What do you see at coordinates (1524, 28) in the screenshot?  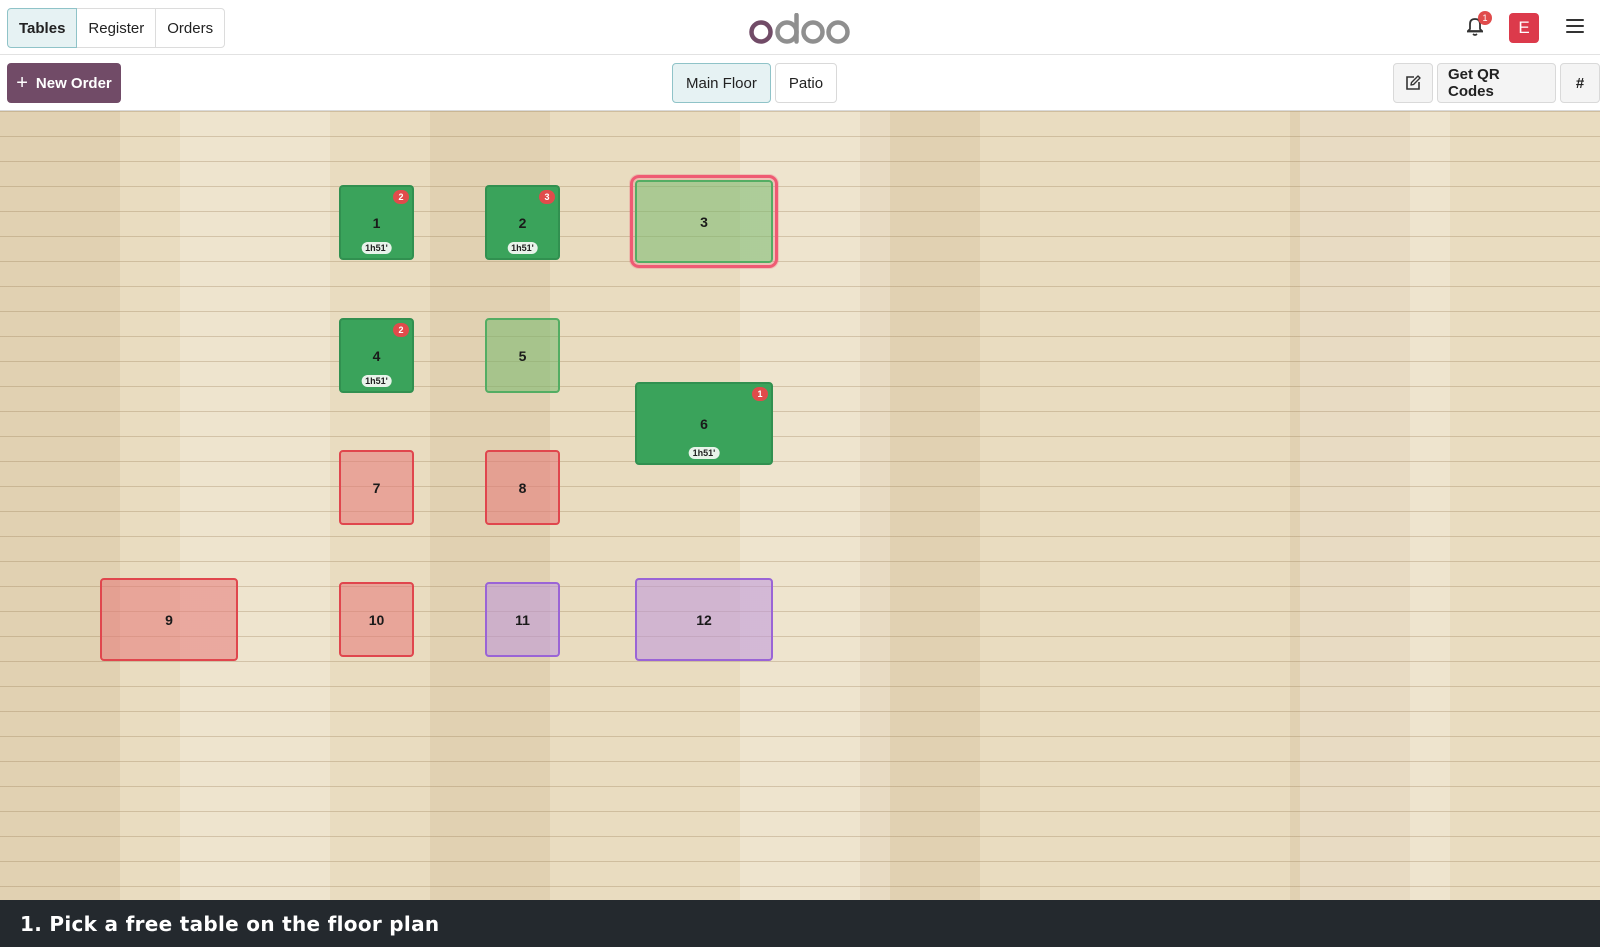 I see `user-avatar: E` at bounding box center [1524, 28].